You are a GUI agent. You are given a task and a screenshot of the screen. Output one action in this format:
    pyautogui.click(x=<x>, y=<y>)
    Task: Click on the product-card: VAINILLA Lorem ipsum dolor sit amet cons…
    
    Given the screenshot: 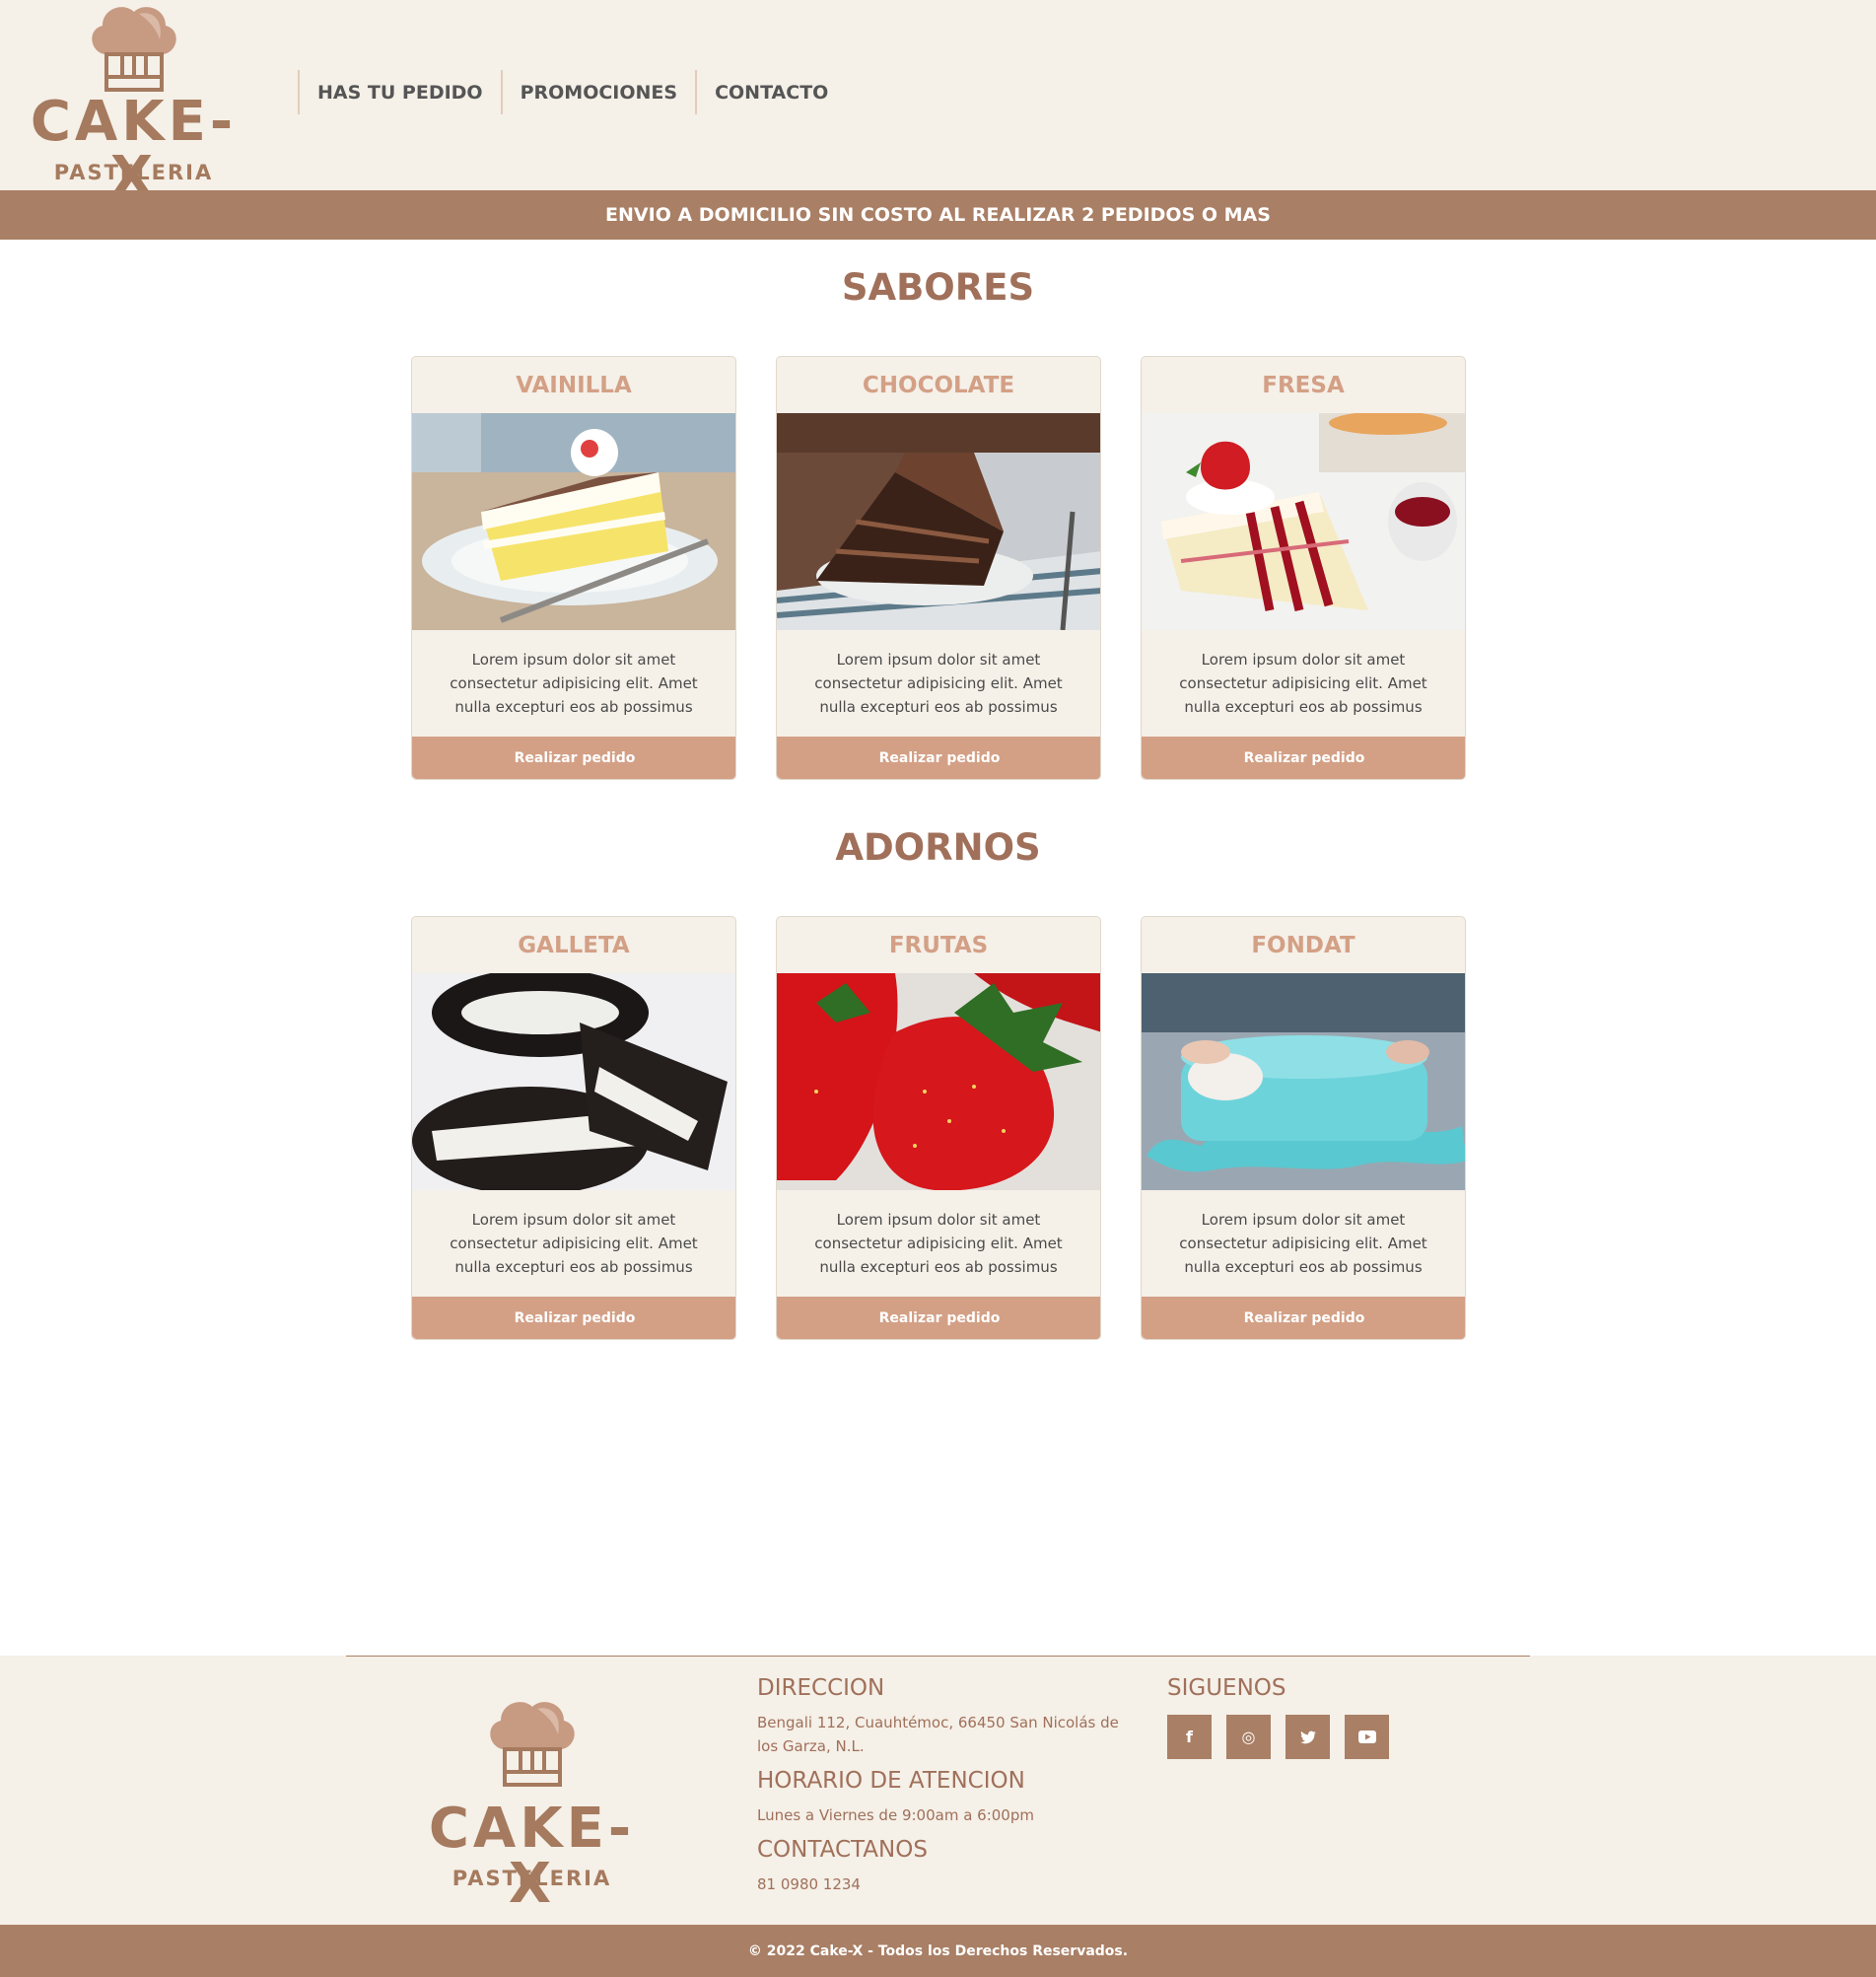 What is the action you would take?
    pyautogui.click(x=573, y=568)
    